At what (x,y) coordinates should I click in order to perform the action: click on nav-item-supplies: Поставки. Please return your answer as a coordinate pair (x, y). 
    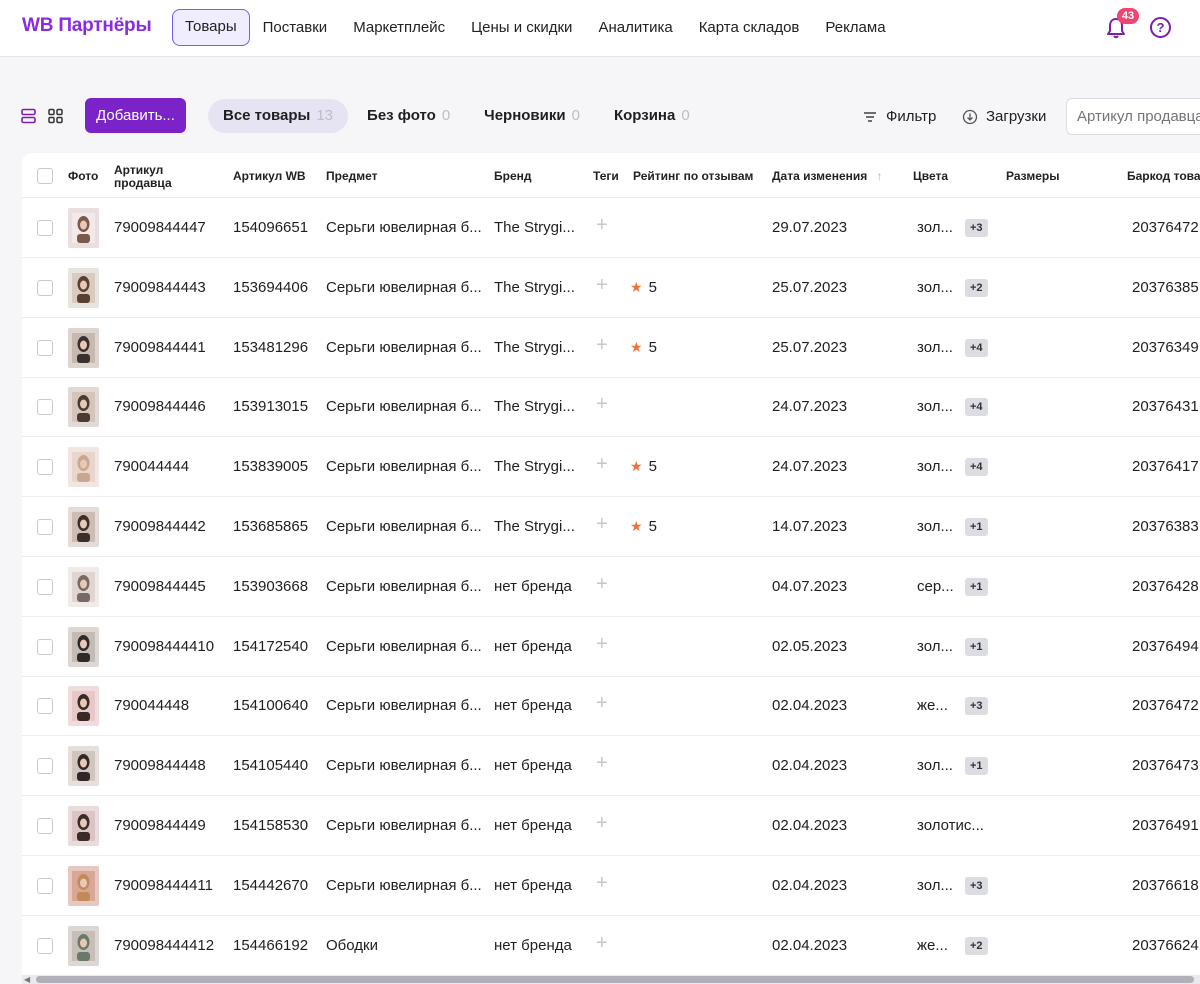
    Looking at the image, I should click on (295, 27).